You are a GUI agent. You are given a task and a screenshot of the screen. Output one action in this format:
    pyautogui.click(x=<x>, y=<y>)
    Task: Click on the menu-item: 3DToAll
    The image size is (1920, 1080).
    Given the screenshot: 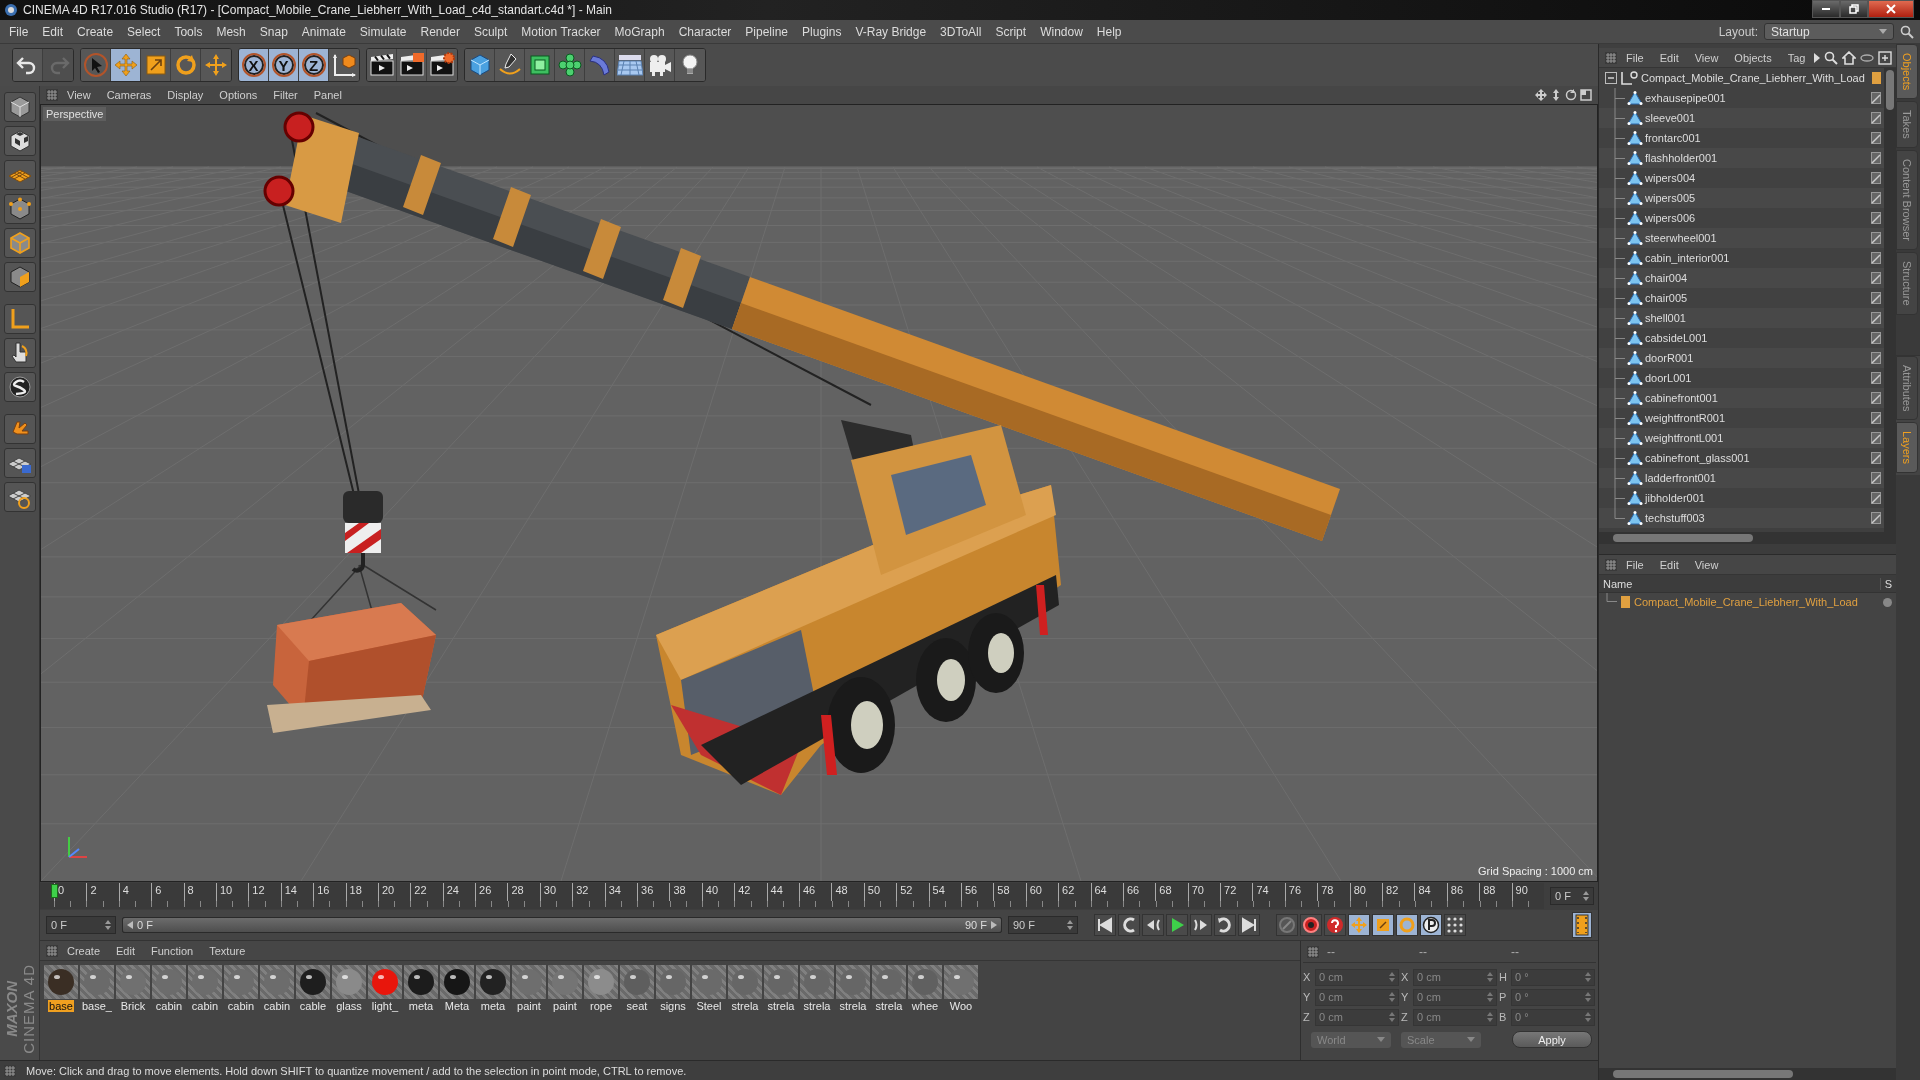 What is the action you would take?
    pyautogui.click(x=961, y=31)
    